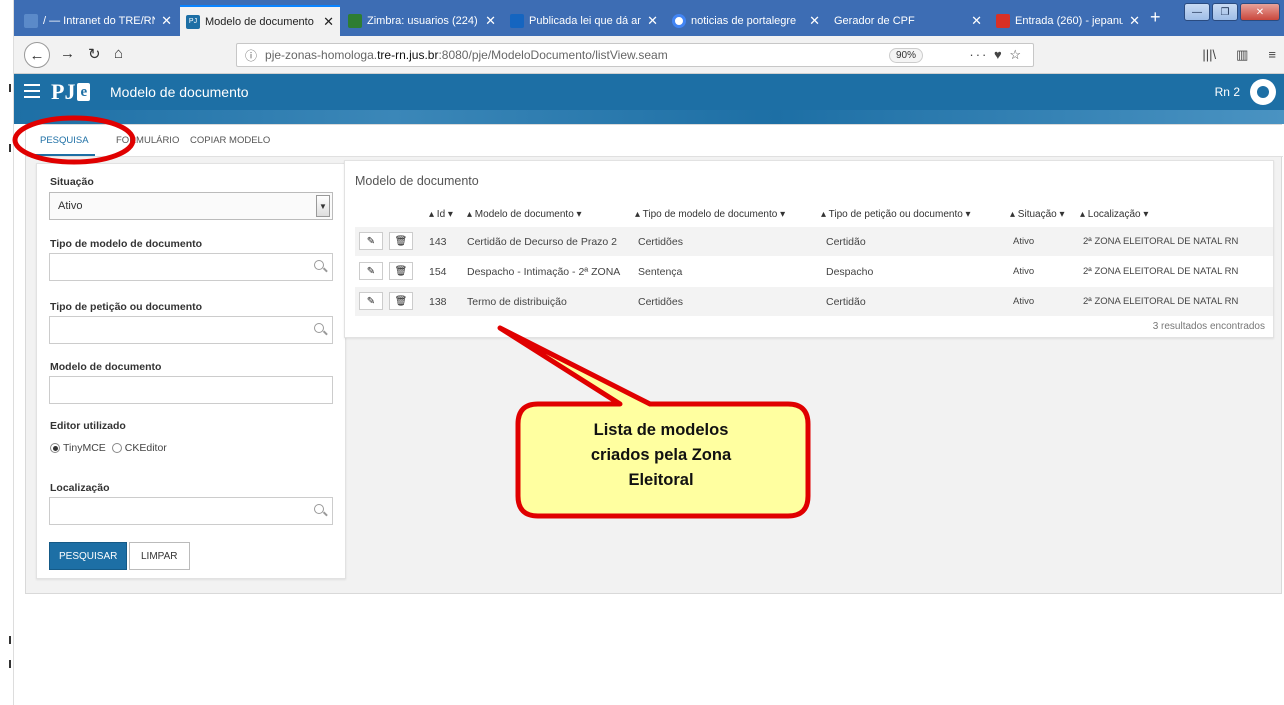 The height and width of the screenshot is (705, 1284). I want to click on pje-logo: PJ e, so click(71, 92).